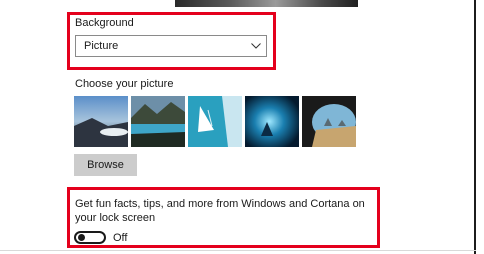 This screenshot has width=484, height=254. I want to click on mountain-lake-thumbnail, so click(158, 121).